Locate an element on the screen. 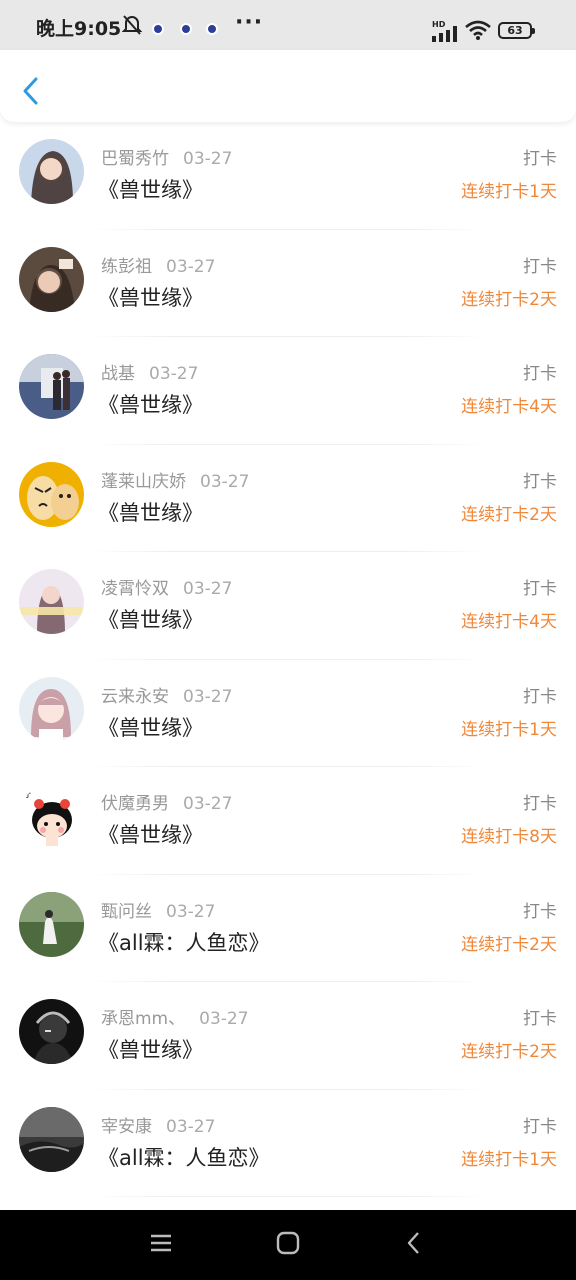 The width and height of the screenshot is (576, 1280). list-item: 宰安康 03-27 《all霖：人鱼恋》 打卡 连续打卡1天 is located at coordinates (288, 1143).